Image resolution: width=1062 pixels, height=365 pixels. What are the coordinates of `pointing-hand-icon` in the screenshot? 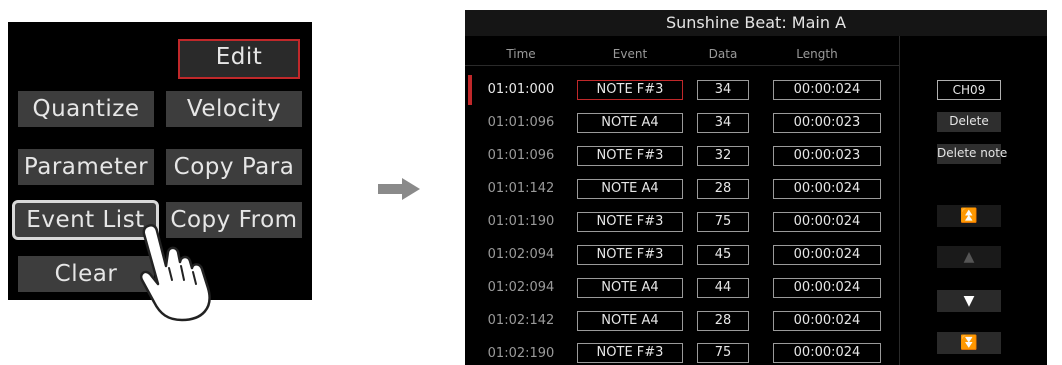 It's located at (175, 272).